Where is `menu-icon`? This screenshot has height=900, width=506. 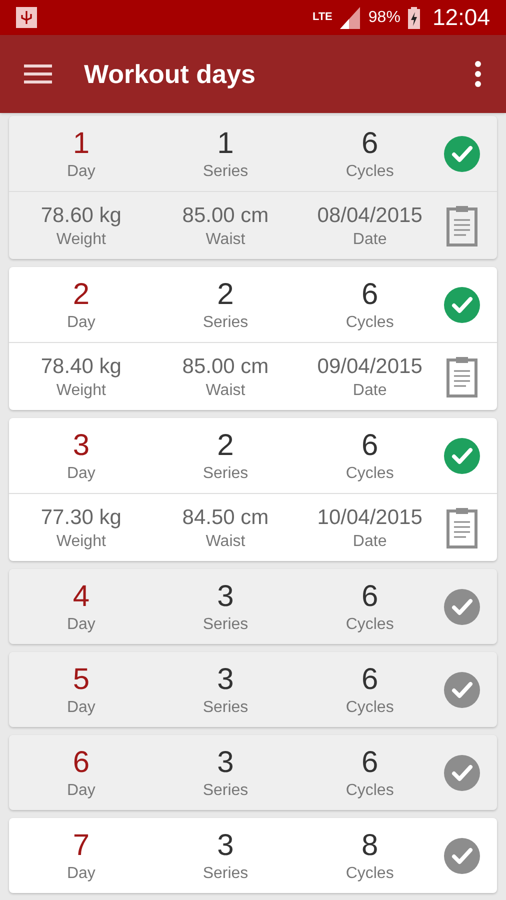
menu-icon is located at coordinates (38, 74).